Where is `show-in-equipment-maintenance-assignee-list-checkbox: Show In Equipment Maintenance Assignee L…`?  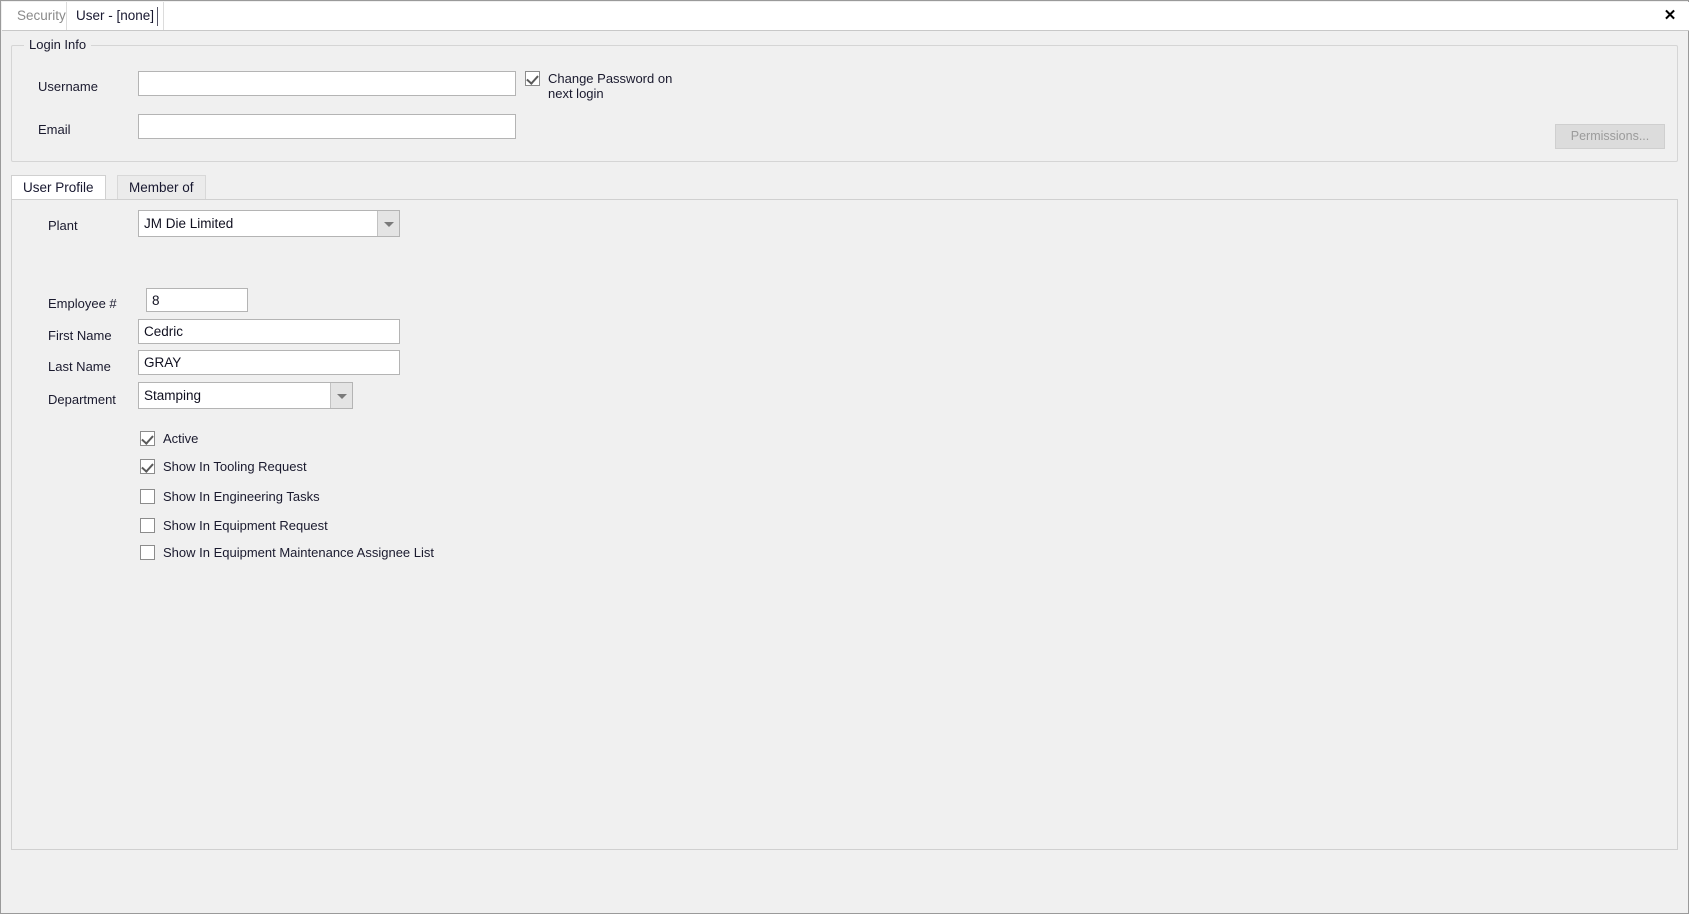
show-in-equipment-maintenance-assignee-list-checkbox: Show In Equipment Maintenance Assignee L… is located at coordinates (287, 552).